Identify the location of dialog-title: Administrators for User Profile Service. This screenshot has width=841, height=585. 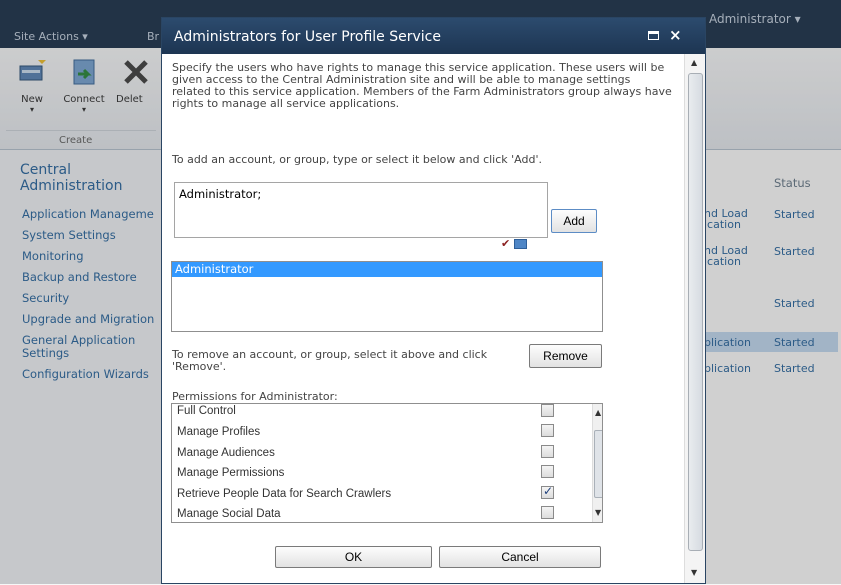
(307, 37).